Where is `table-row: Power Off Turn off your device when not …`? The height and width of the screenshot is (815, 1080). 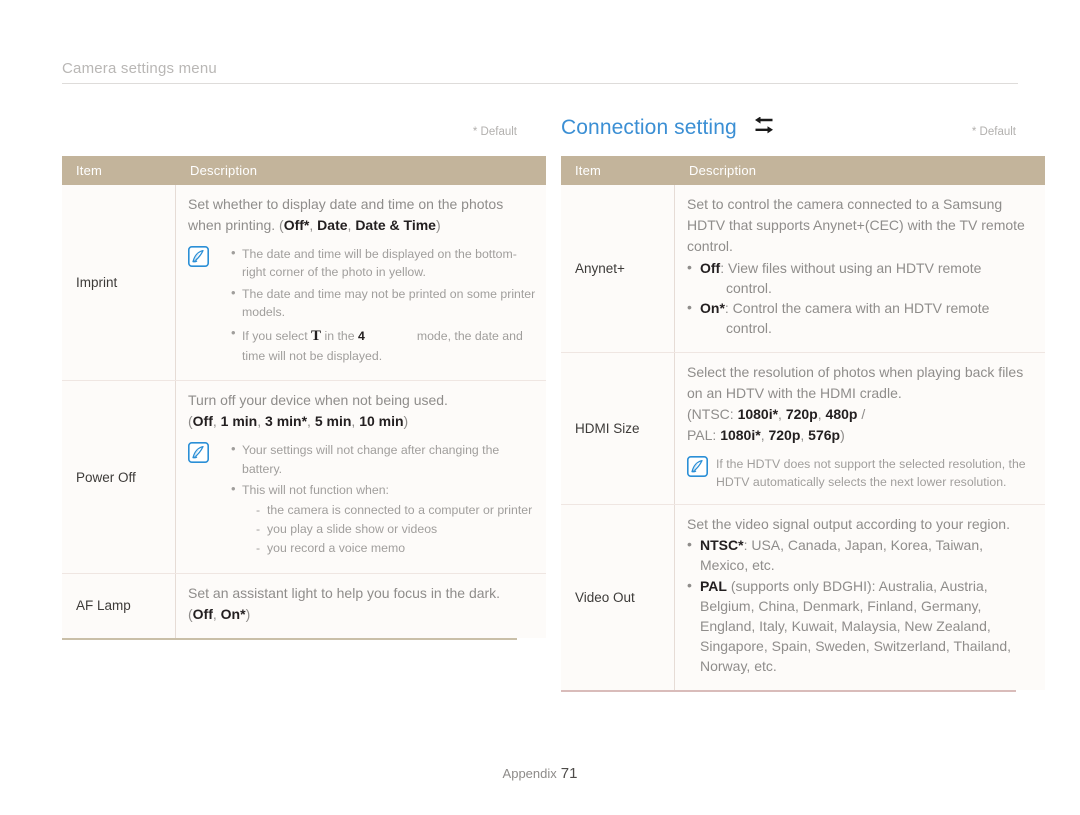
table-row: Power Off Turn off your device when not … is located at coordinates (304, 477).